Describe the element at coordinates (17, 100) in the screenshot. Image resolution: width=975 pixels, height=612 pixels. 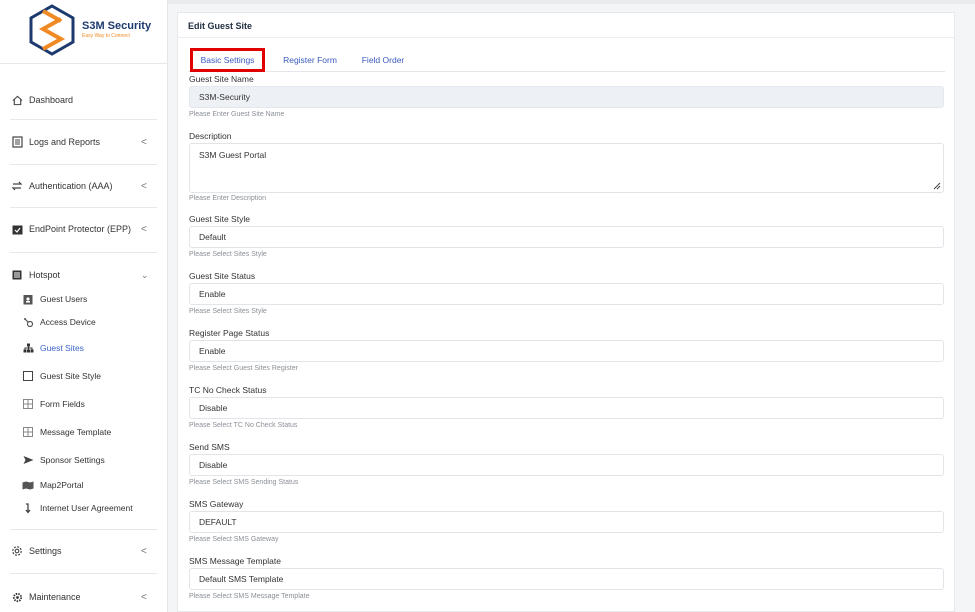
I see `home-icon` at that location.